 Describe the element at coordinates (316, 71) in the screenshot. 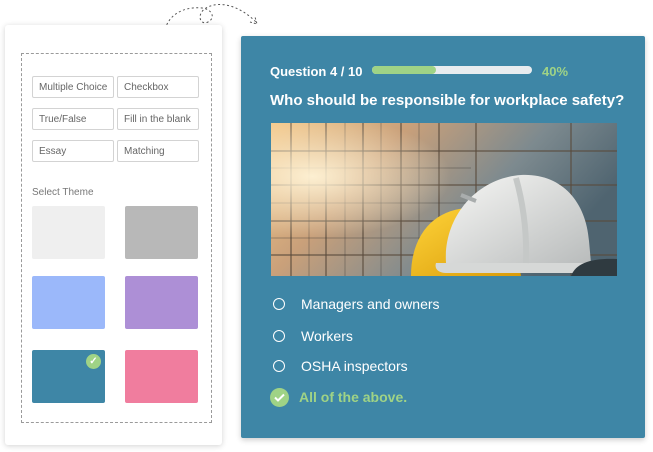

I see `question-counter: Question 4 / 10` at that location.